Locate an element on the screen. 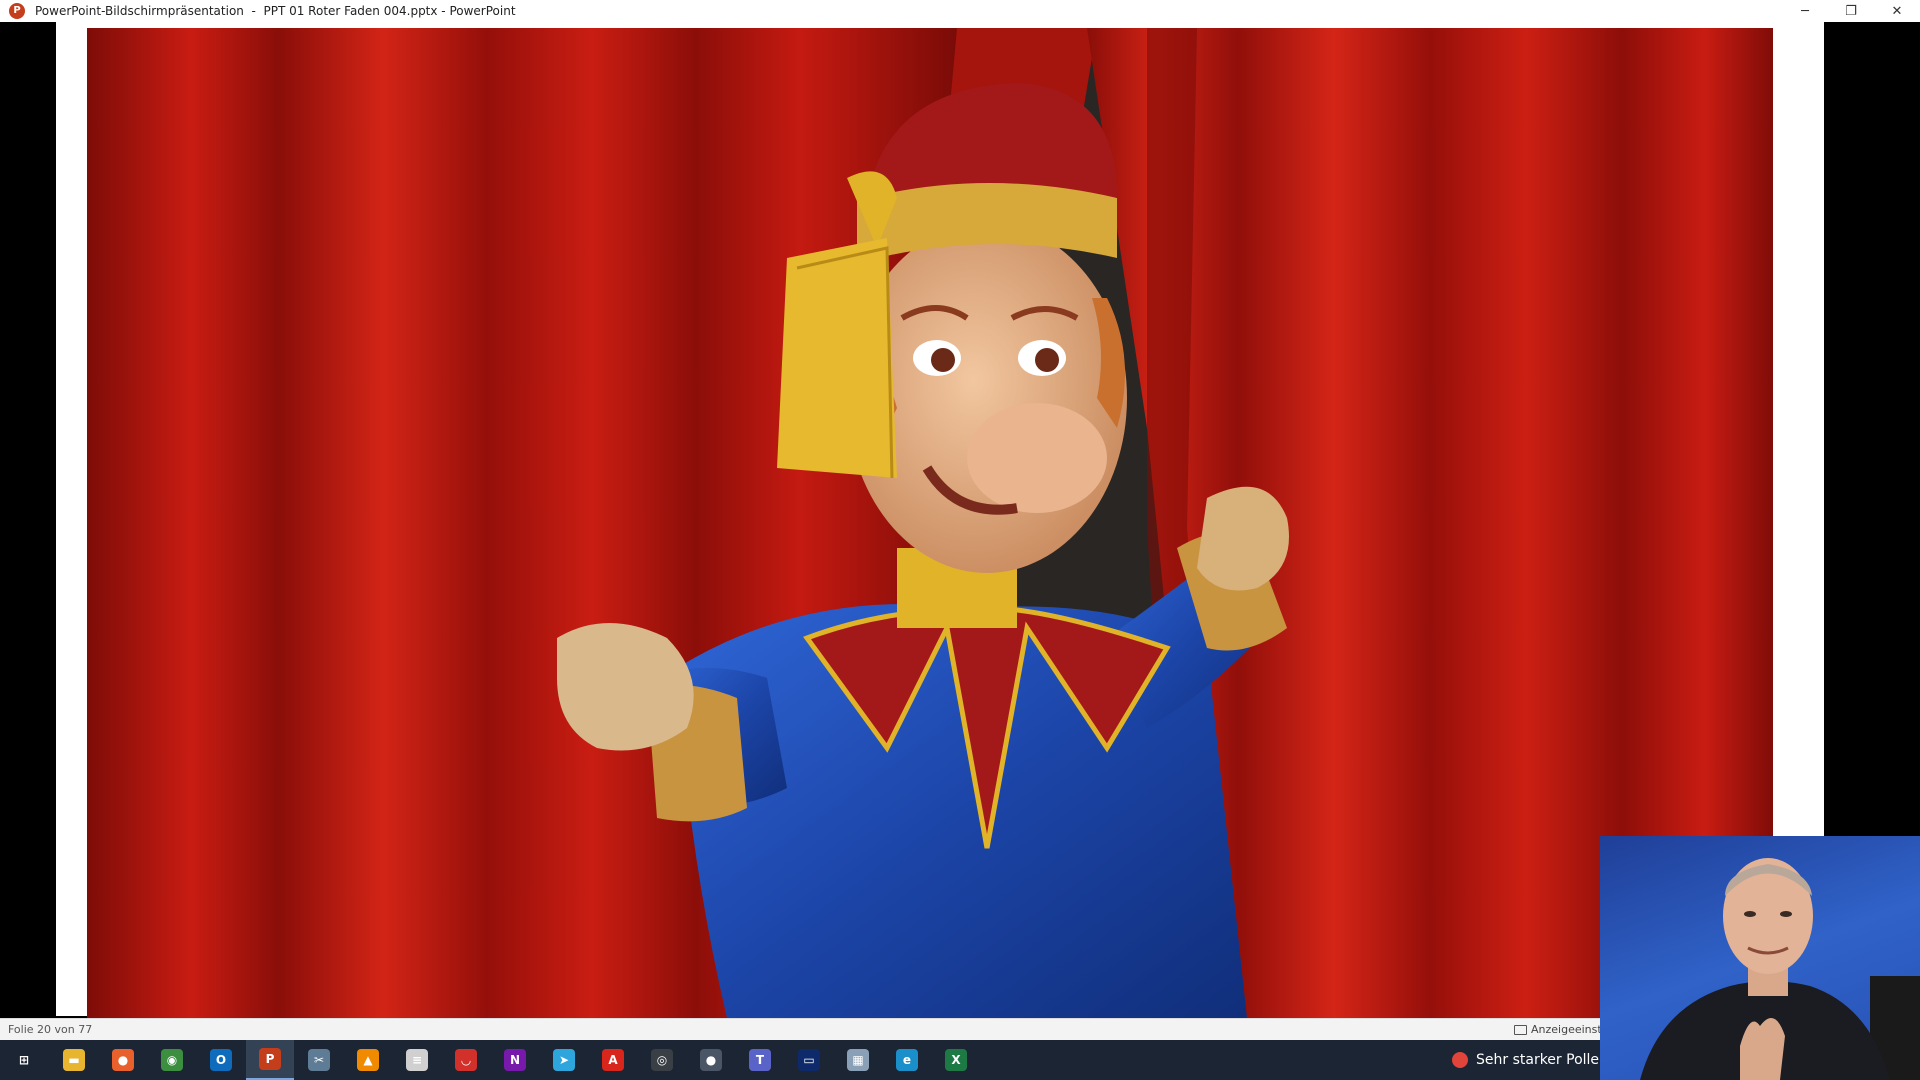  taskbar-item-powerpoint: P is located at coordinates (270, 1060).